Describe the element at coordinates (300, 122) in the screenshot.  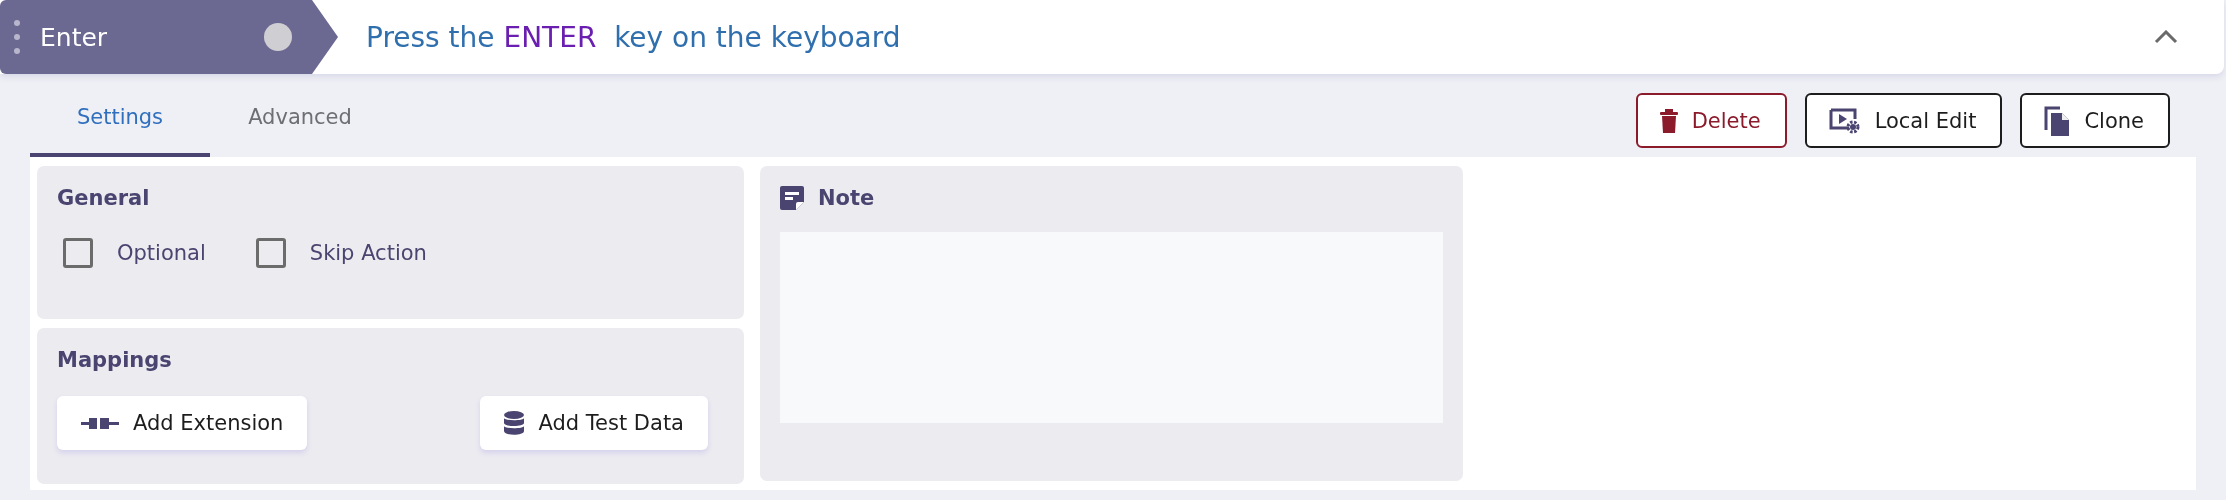
I see `tab: Advanced` at that location.